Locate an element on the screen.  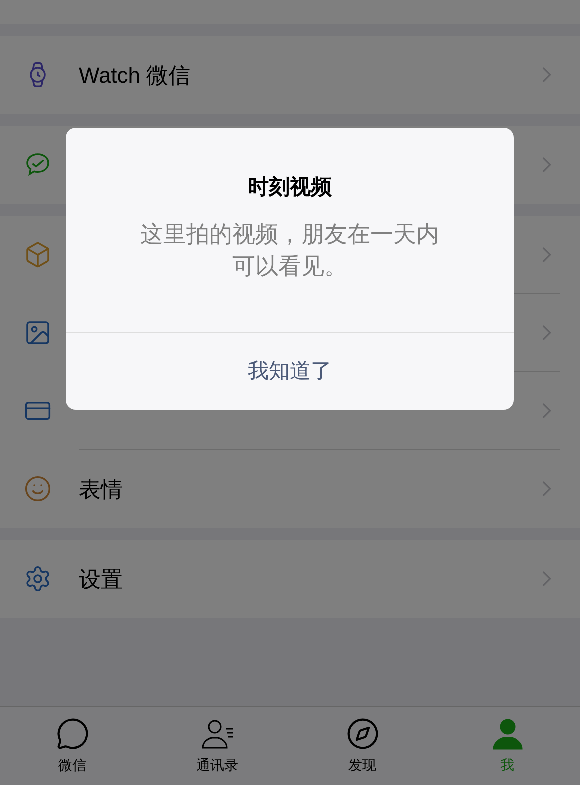
settings-icon is located at coordinates (38, 579).